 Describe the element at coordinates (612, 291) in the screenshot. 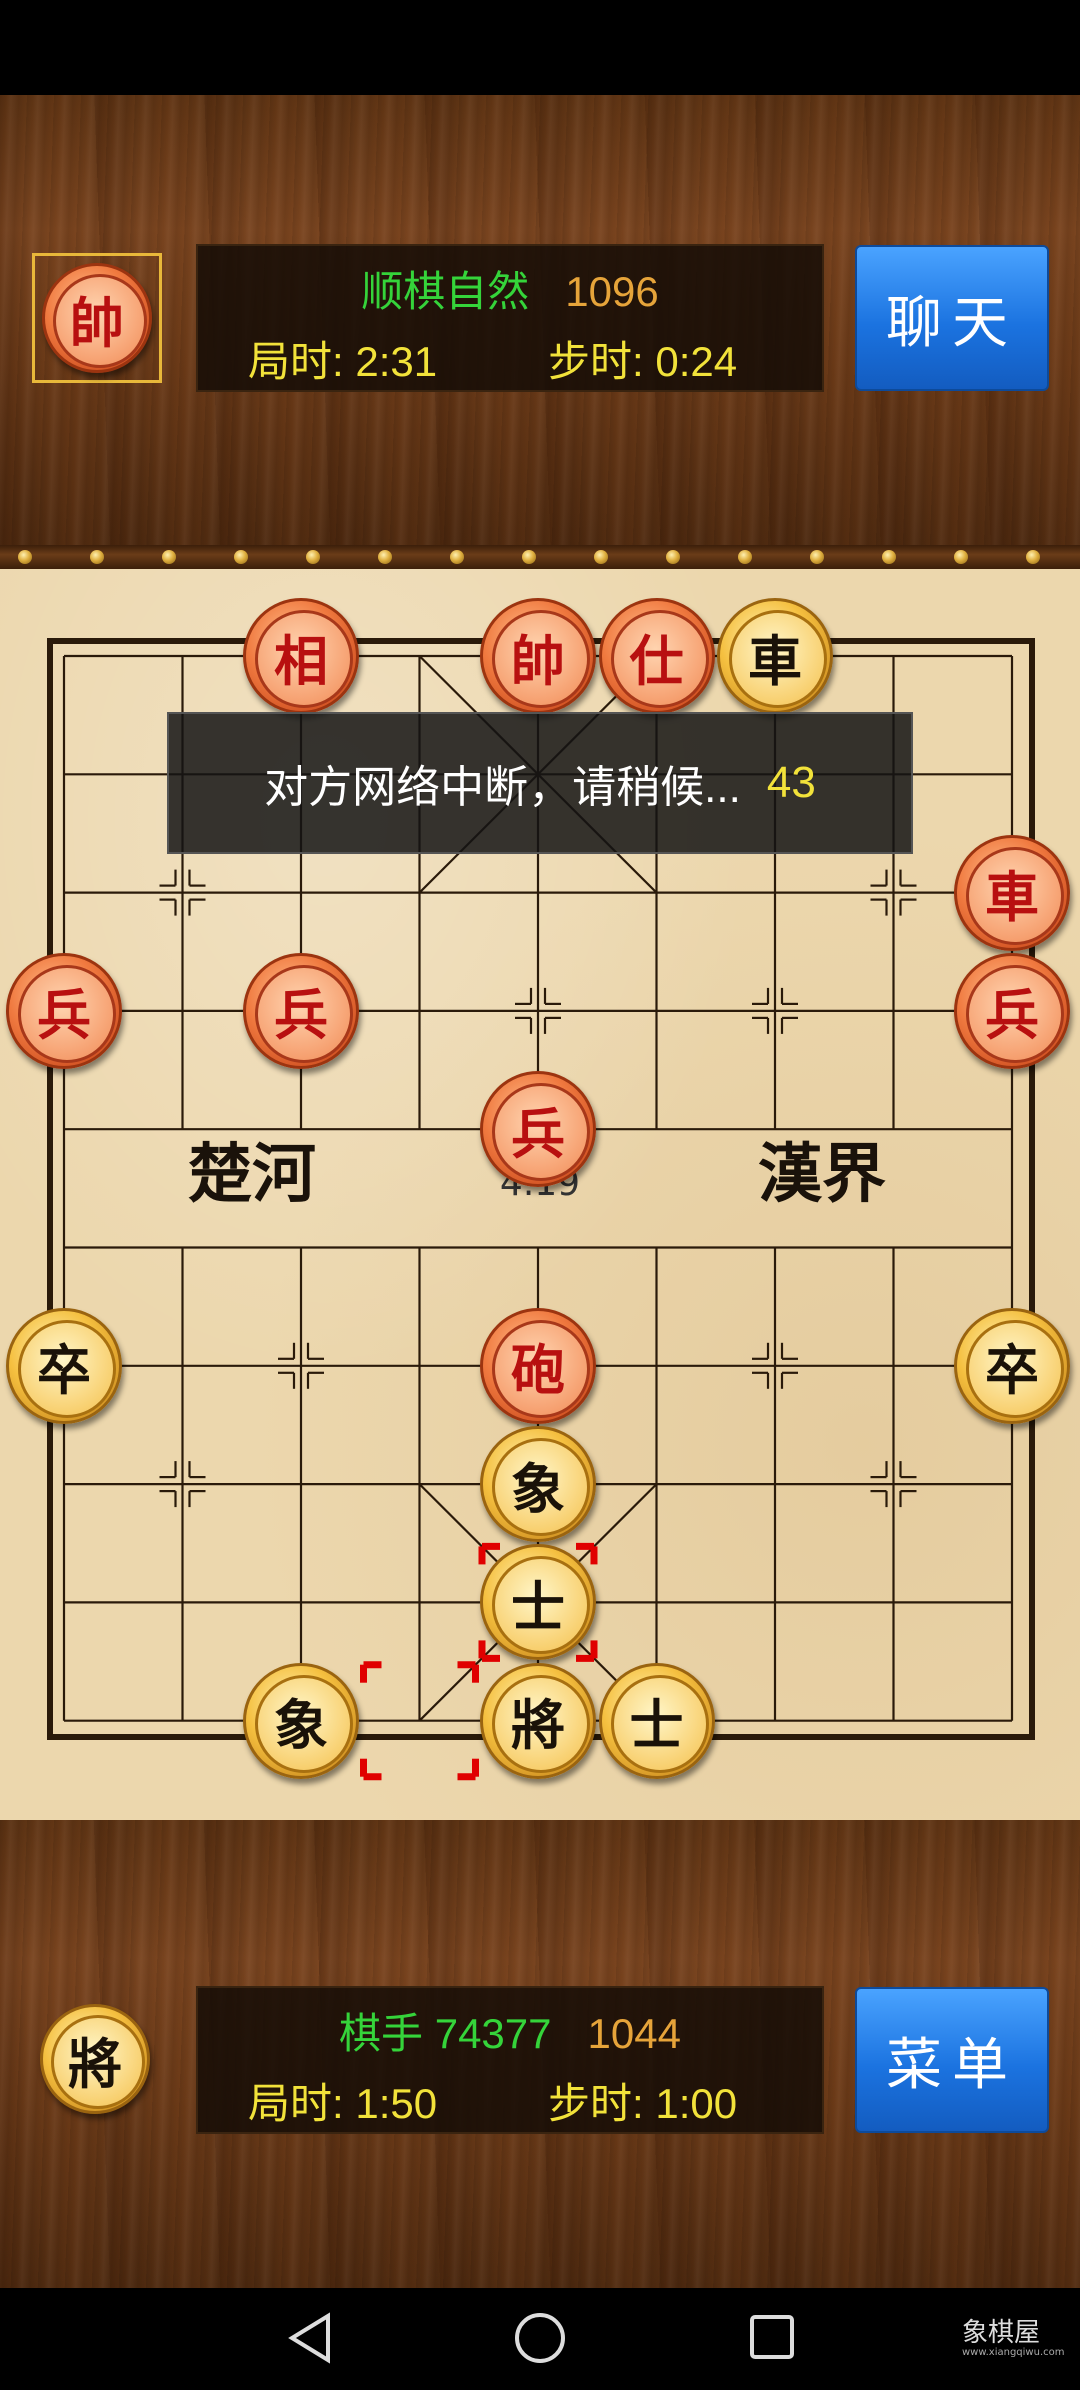

I see `opponent-rating: 1096` at that location.